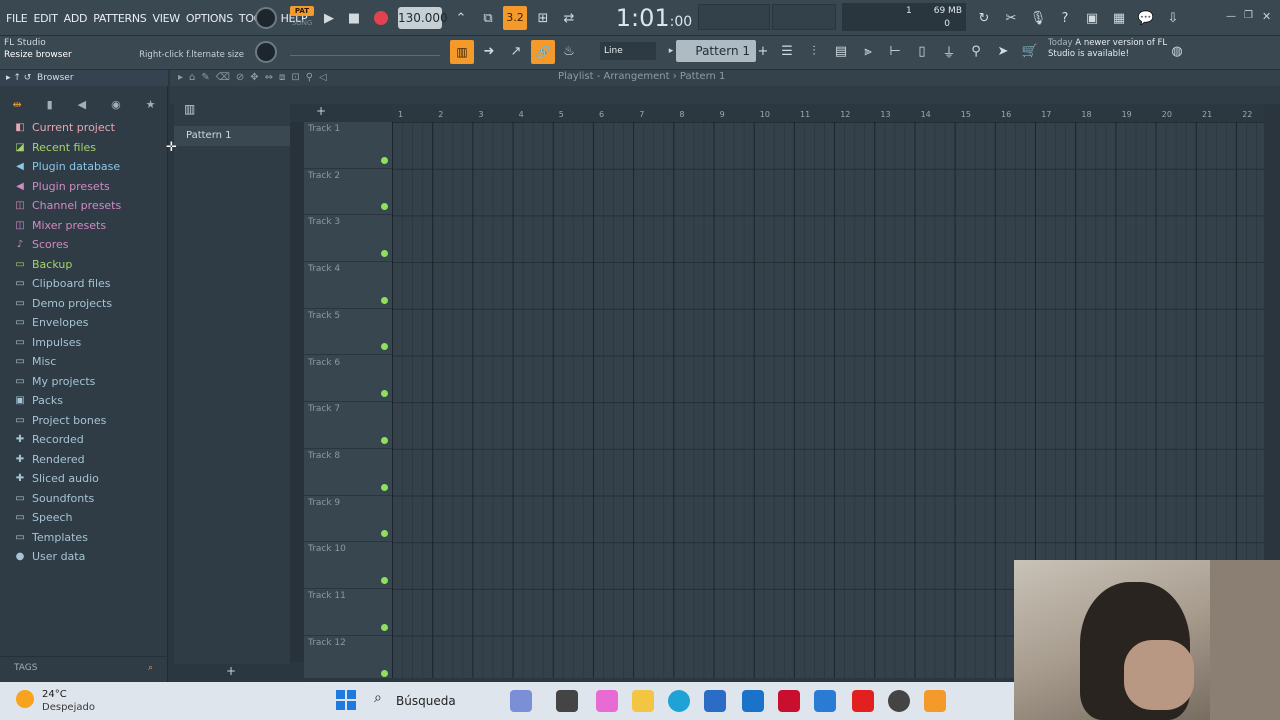 This screenshot has width=1280, height=720. What do you see at coordinates (89, 479) in the screenshot?
I see `browser-item: ✚ Sliced audio` at bounding box center [89, 479].